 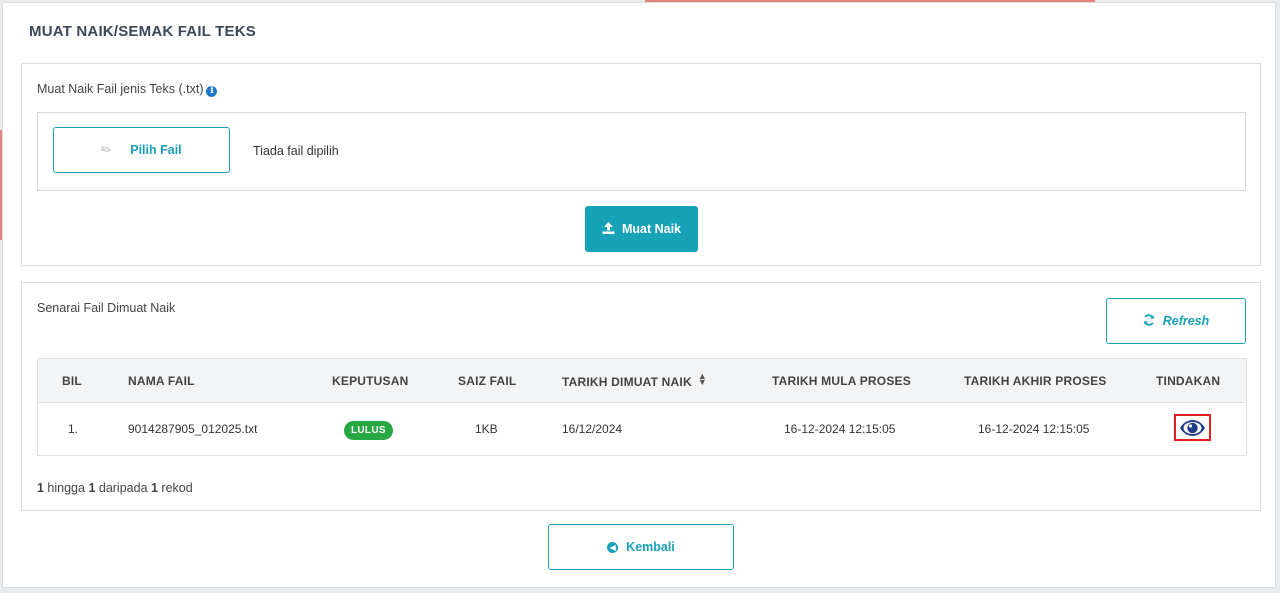 What do you see at coordinates (40, 488) in the screenshot?
I see `record-from: 1` at bounding box center [40, 488].